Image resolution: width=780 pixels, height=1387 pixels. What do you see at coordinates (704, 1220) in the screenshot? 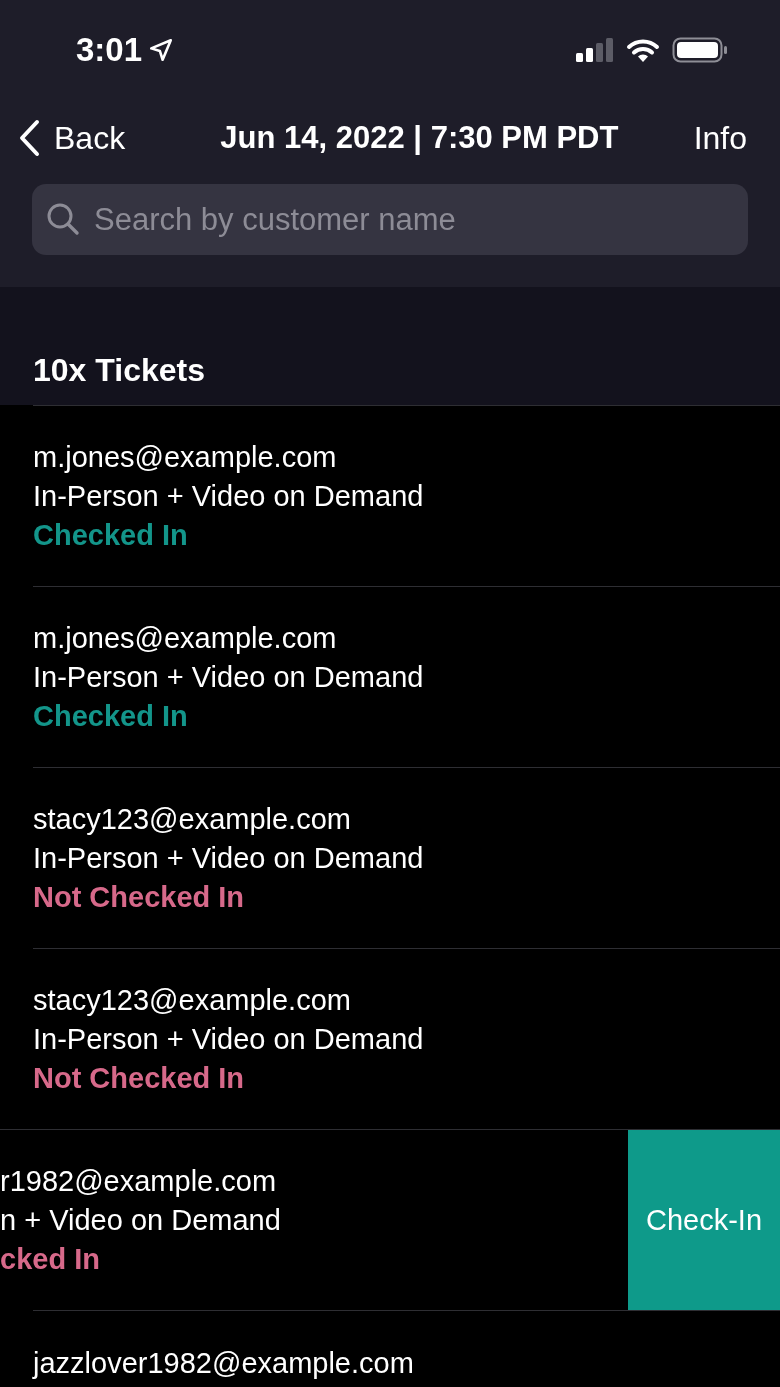
I see `check-in-button: Check-In` at bounding box center [704, 1220].